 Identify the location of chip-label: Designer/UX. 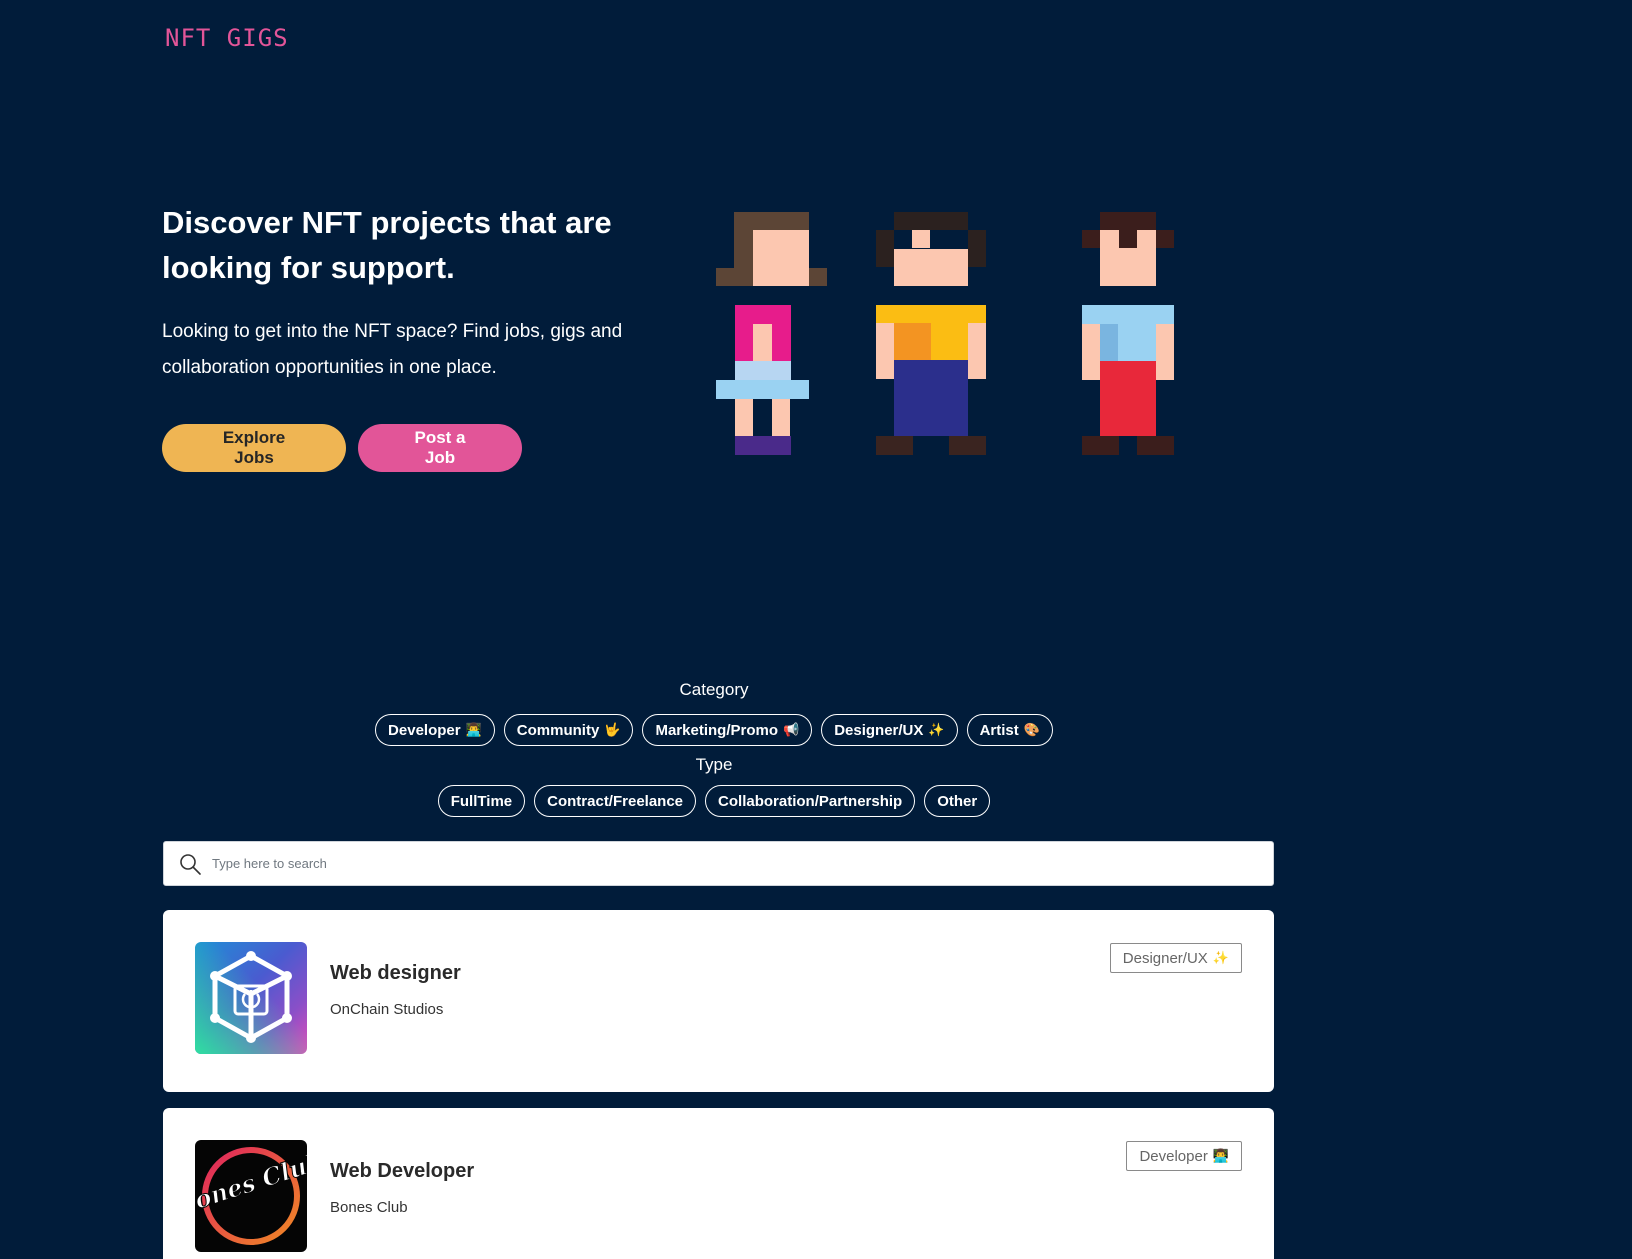
(879, 730).